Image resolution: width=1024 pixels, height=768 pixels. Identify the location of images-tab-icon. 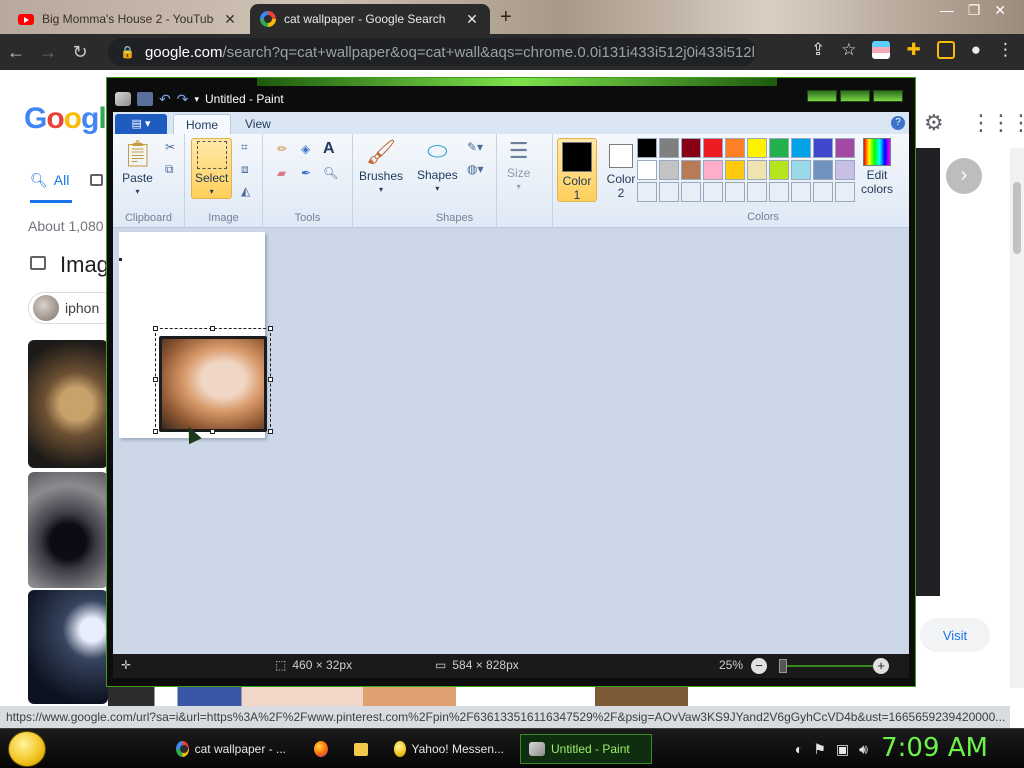
(96, 180).